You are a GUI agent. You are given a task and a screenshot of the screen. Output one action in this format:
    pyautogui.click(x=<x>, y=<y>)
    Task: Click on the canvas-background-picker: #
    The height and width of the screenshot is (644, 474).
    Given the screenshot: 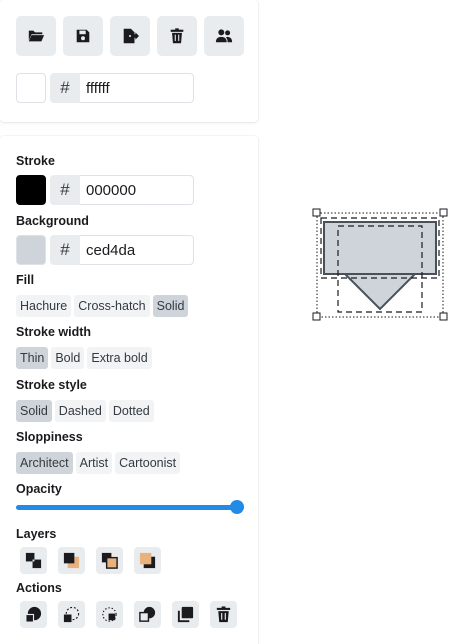 What is the action you would take?
    pyautogui.click(x=105, y=88)
    